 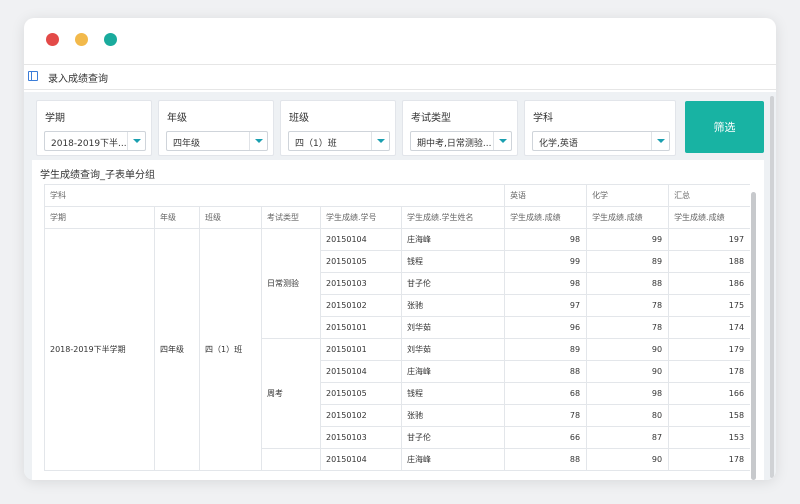 What do you see at coordinates (709, 261) in the screenshot?
I see `cell-total-score: 188` at bounding box center [709, 261].